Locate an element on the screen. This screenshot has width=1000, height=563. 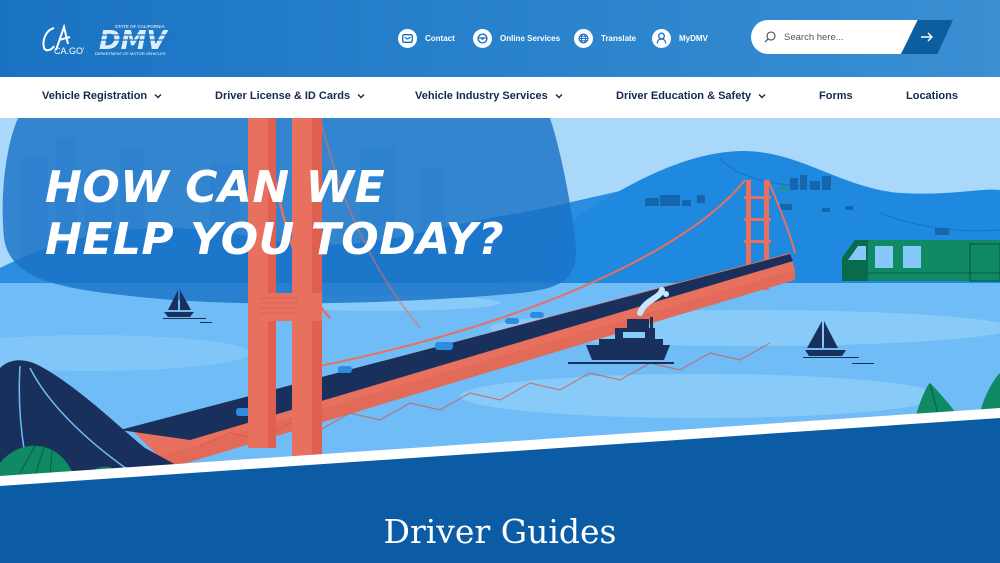
mydmv-link: MyDMV is located at coordinates (680, 38).